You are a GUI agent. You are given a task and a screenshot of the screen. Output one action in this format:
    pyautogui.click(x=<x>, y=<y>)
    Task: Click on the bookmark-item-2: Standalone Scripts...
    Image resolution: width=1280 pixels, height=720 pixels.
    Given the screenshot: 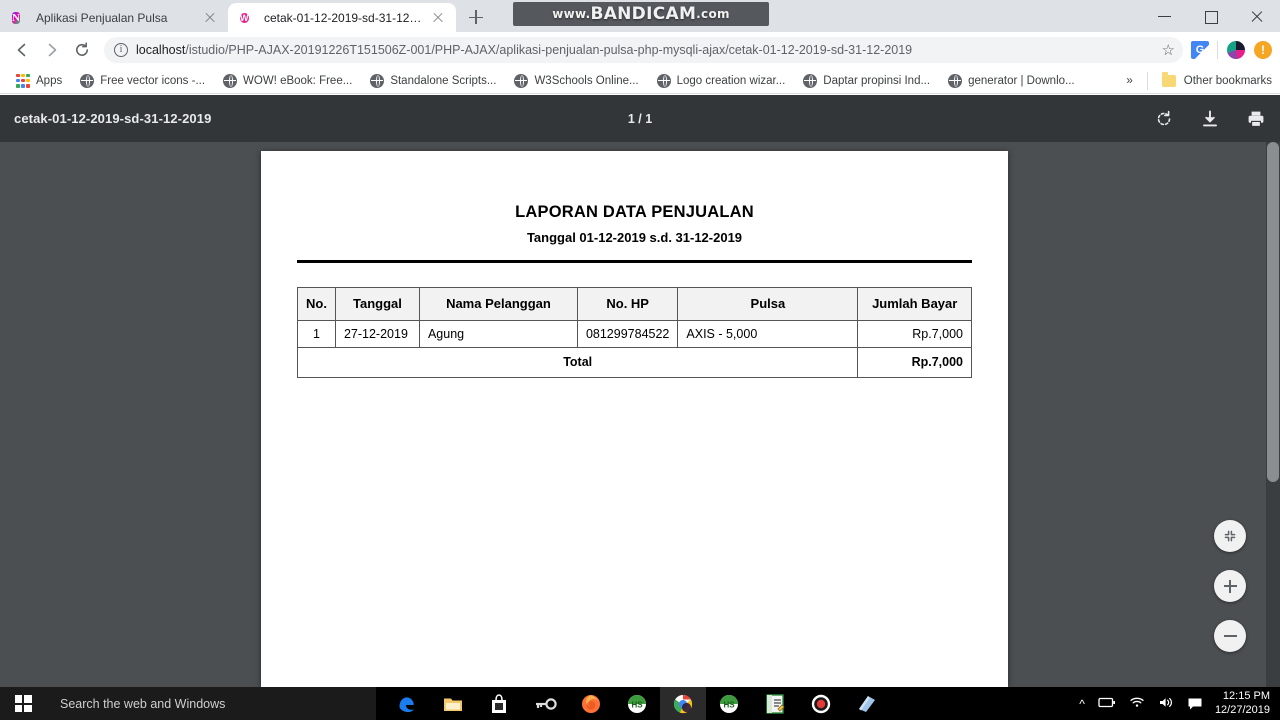 What is the action you would take?
    pyautogui.click(x=433, y=81)
    